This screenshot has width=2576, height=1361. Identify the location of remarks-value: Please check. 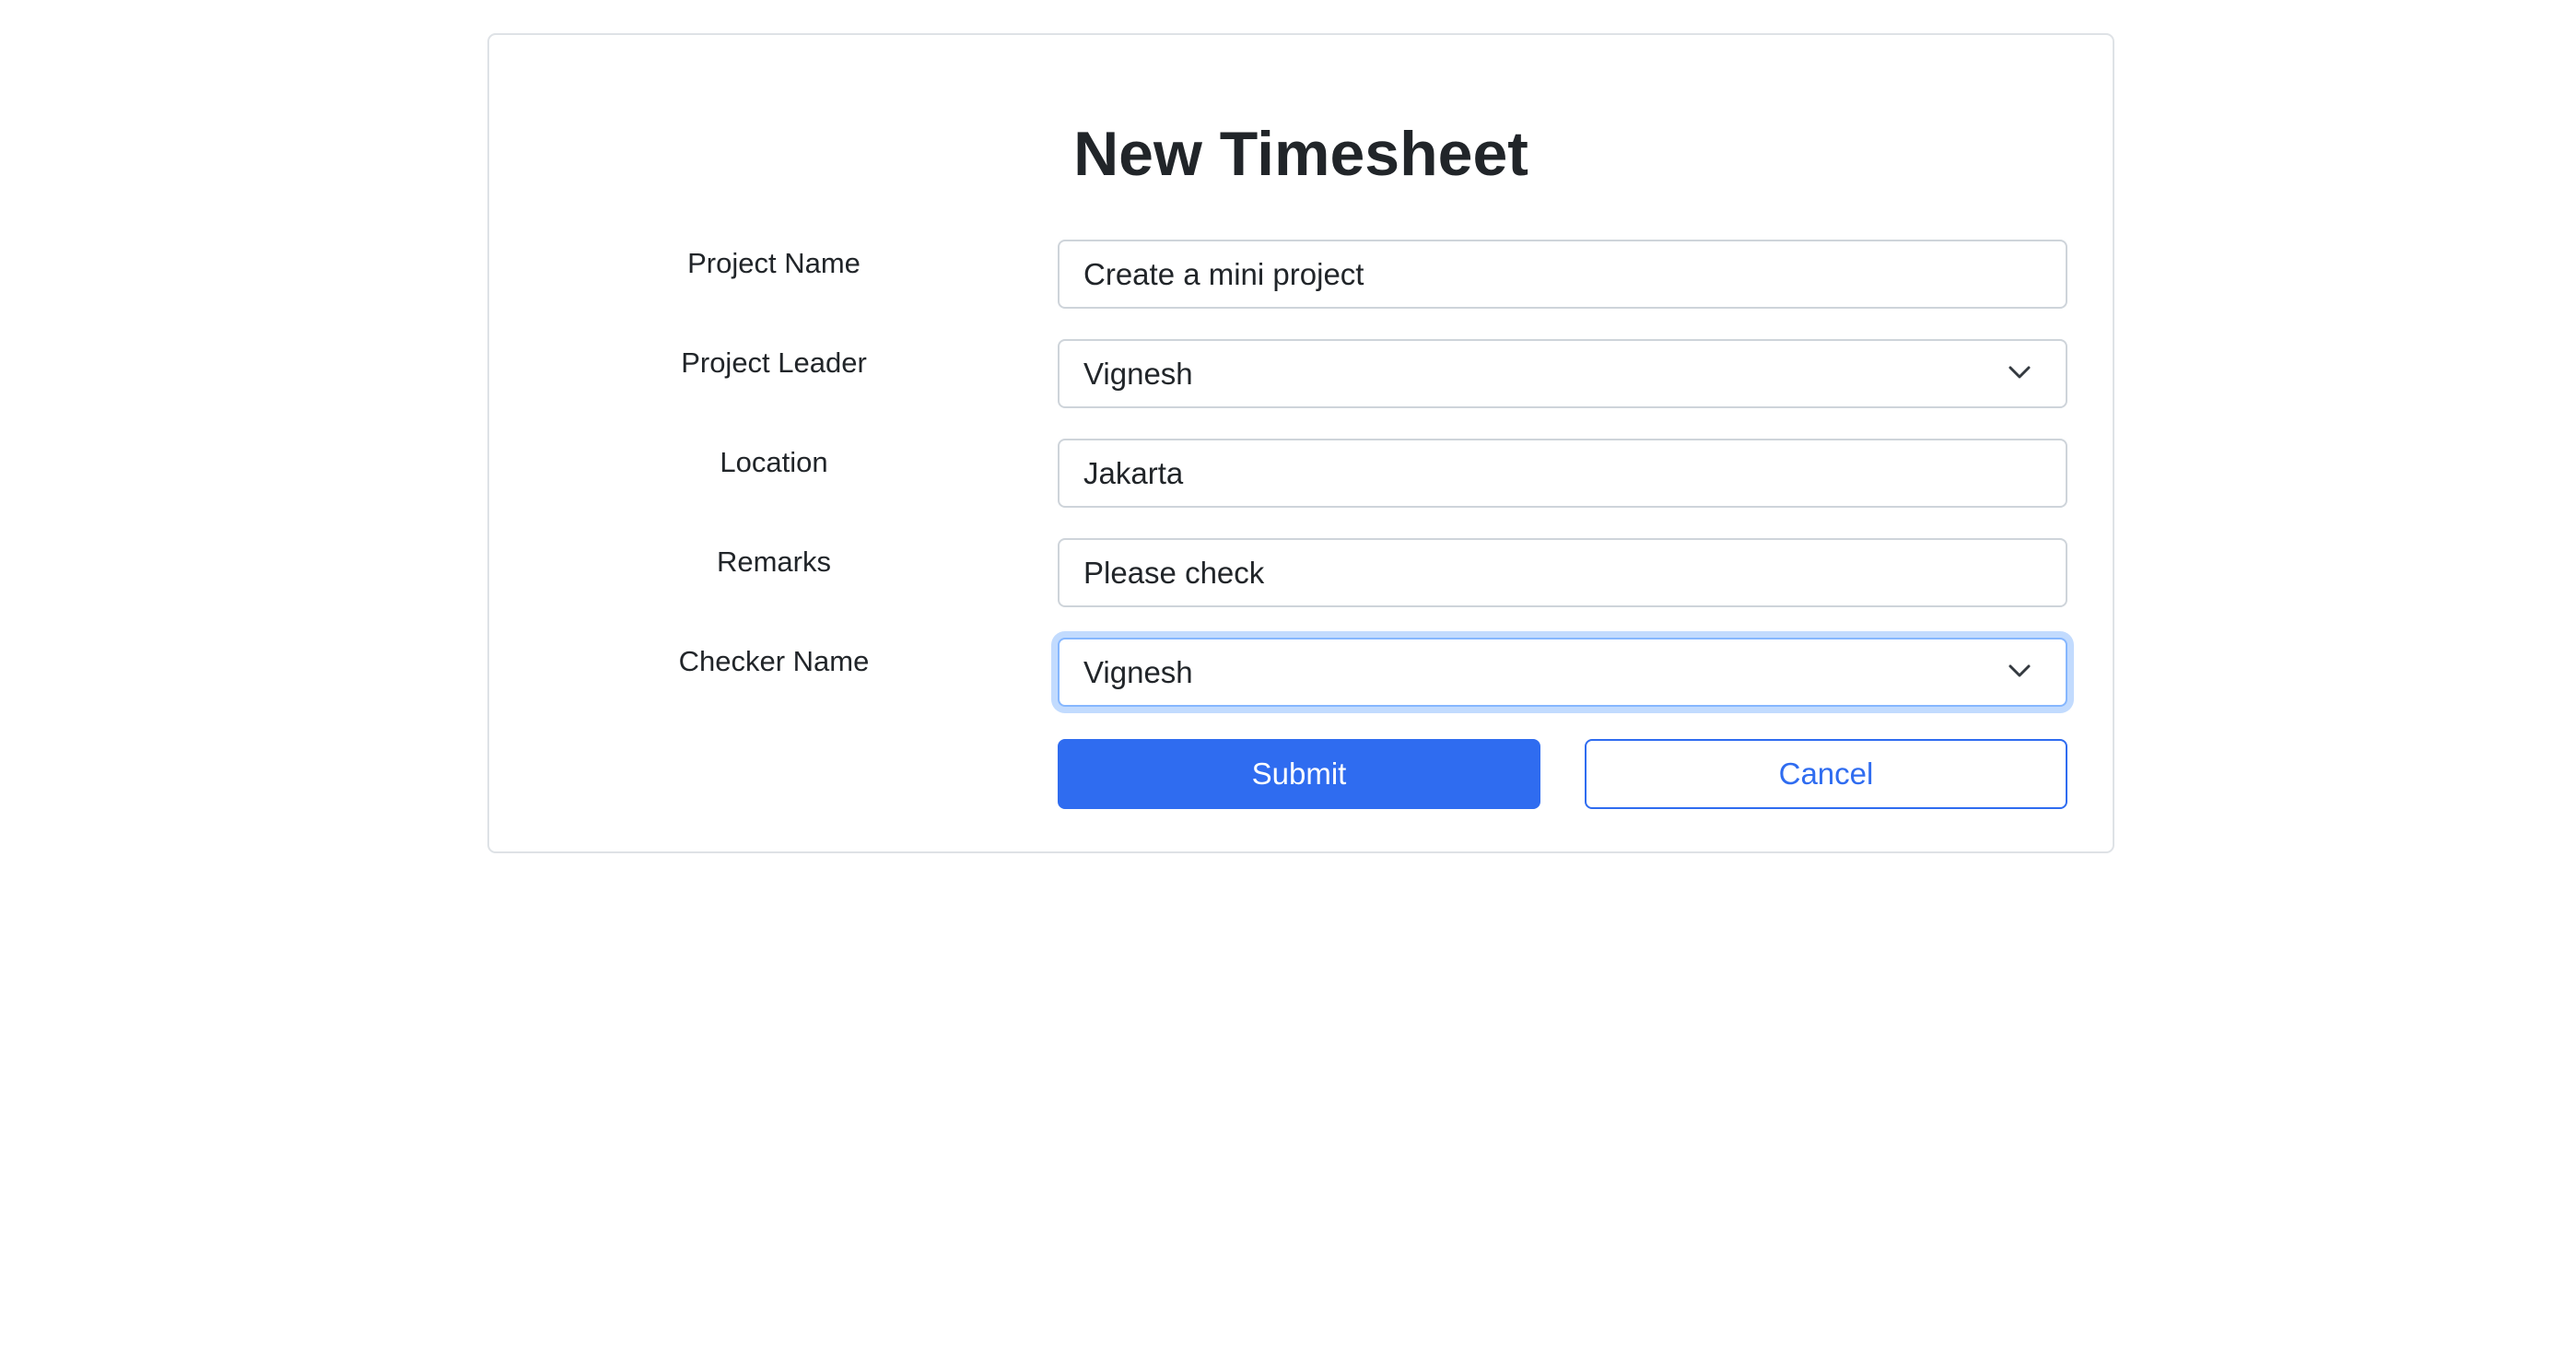
(1174, 573).